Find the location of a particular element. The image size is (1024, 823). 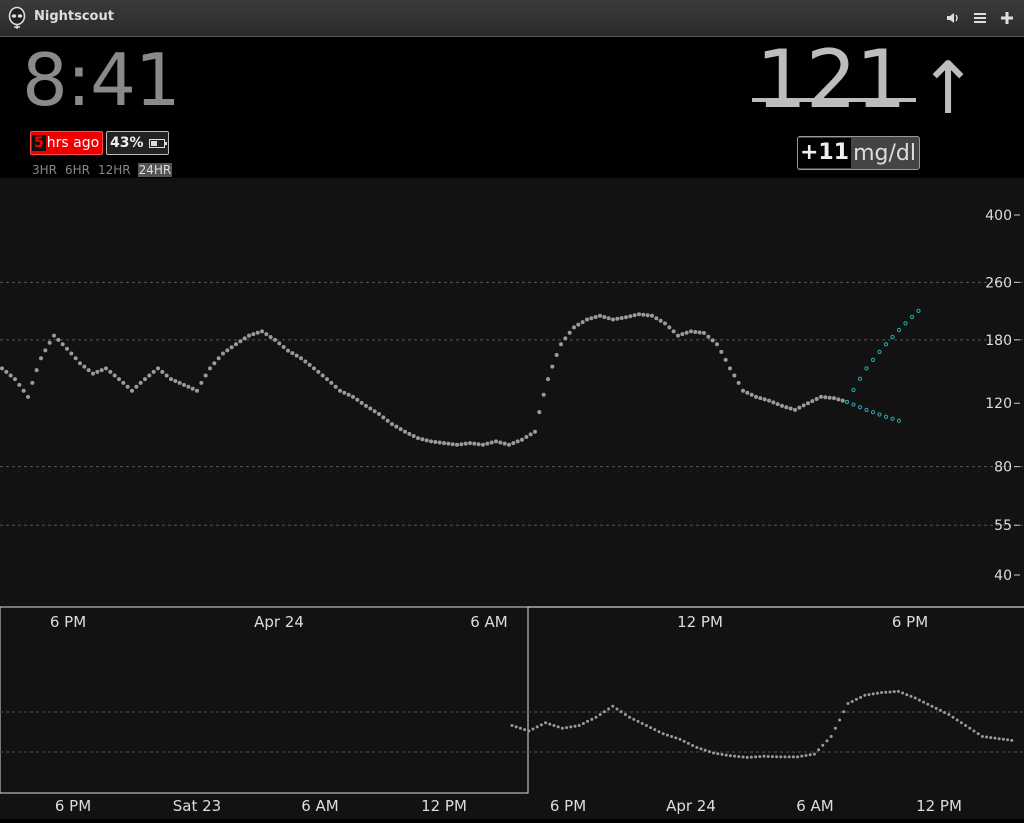

context-x-tick-label: 12 PM is located at coordinates (939, 806).